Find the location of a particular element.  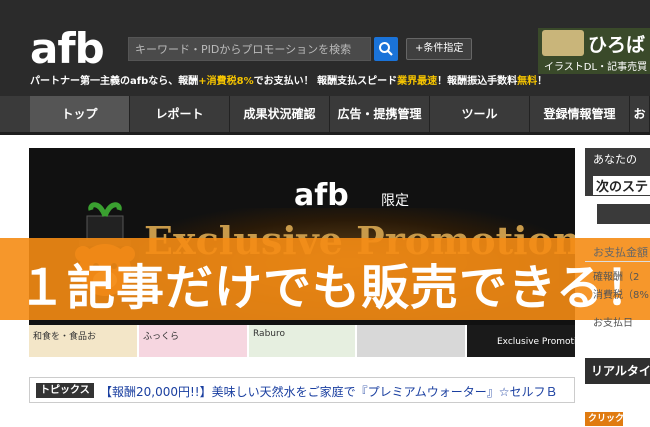

promo-limited: 限定 is located at coordinates (395, 201).